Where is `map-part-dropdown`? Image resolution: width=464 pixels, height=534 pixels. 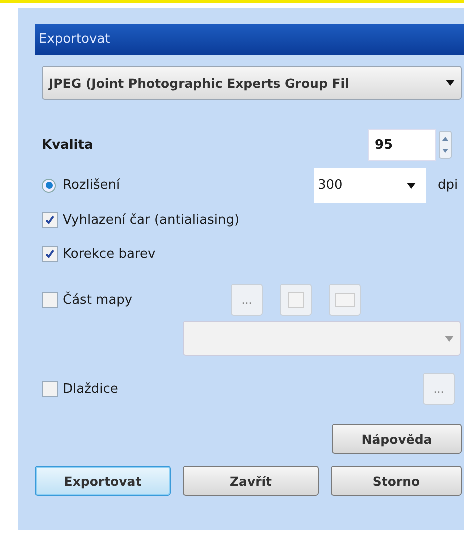 map-part-dropdown is located at coordinates (322, 338).